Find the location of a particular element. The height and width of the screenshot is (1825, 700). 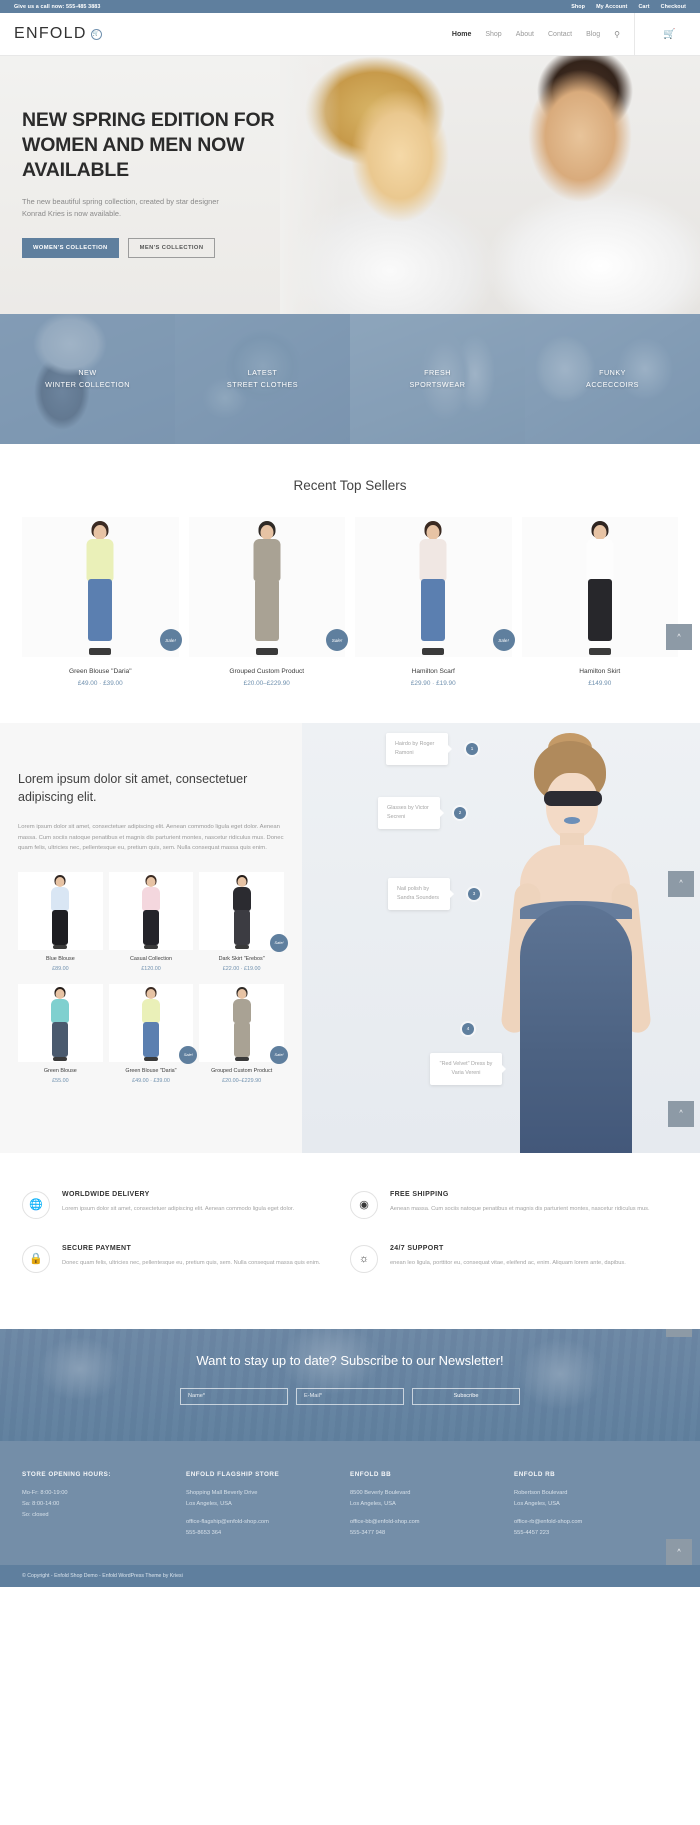

product-card: Hamilton Skirt £149.90 is located at coordinates (599, 602).